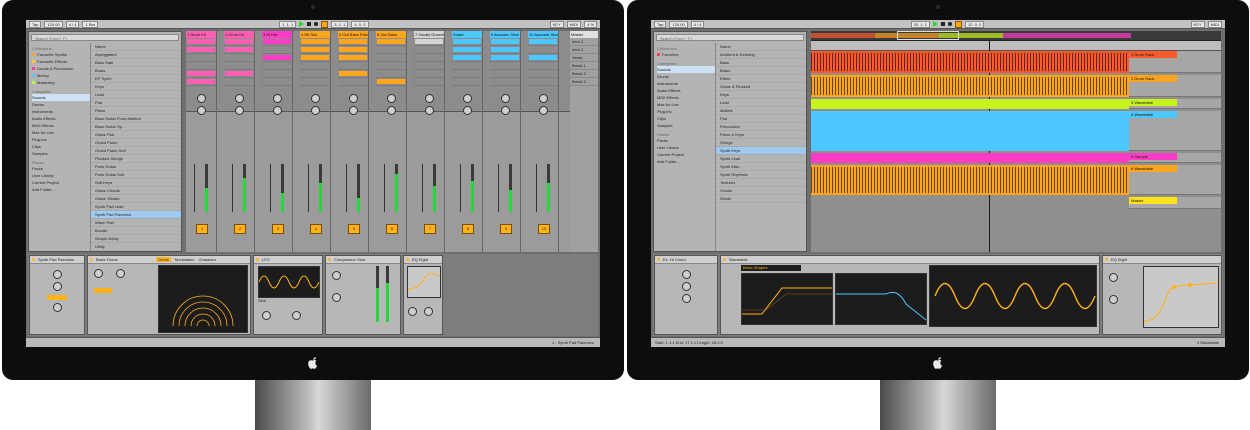 The image size is (1250, 430). I want to click on category-item: Plug-ins, so click(686, 111).